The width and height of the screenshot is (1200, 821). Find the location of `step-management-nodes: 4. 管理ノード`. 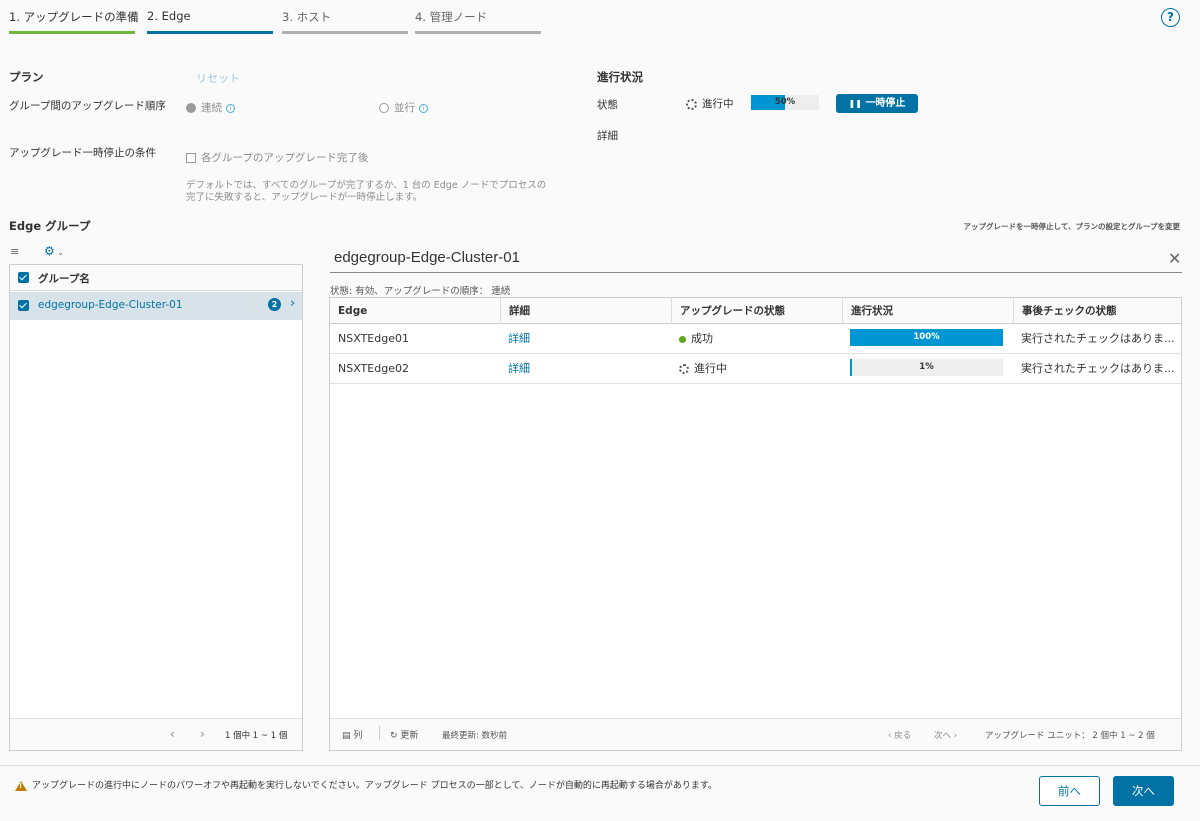

step-management-nodes: 4. 管理ノード is located at coordinates (478, 17).